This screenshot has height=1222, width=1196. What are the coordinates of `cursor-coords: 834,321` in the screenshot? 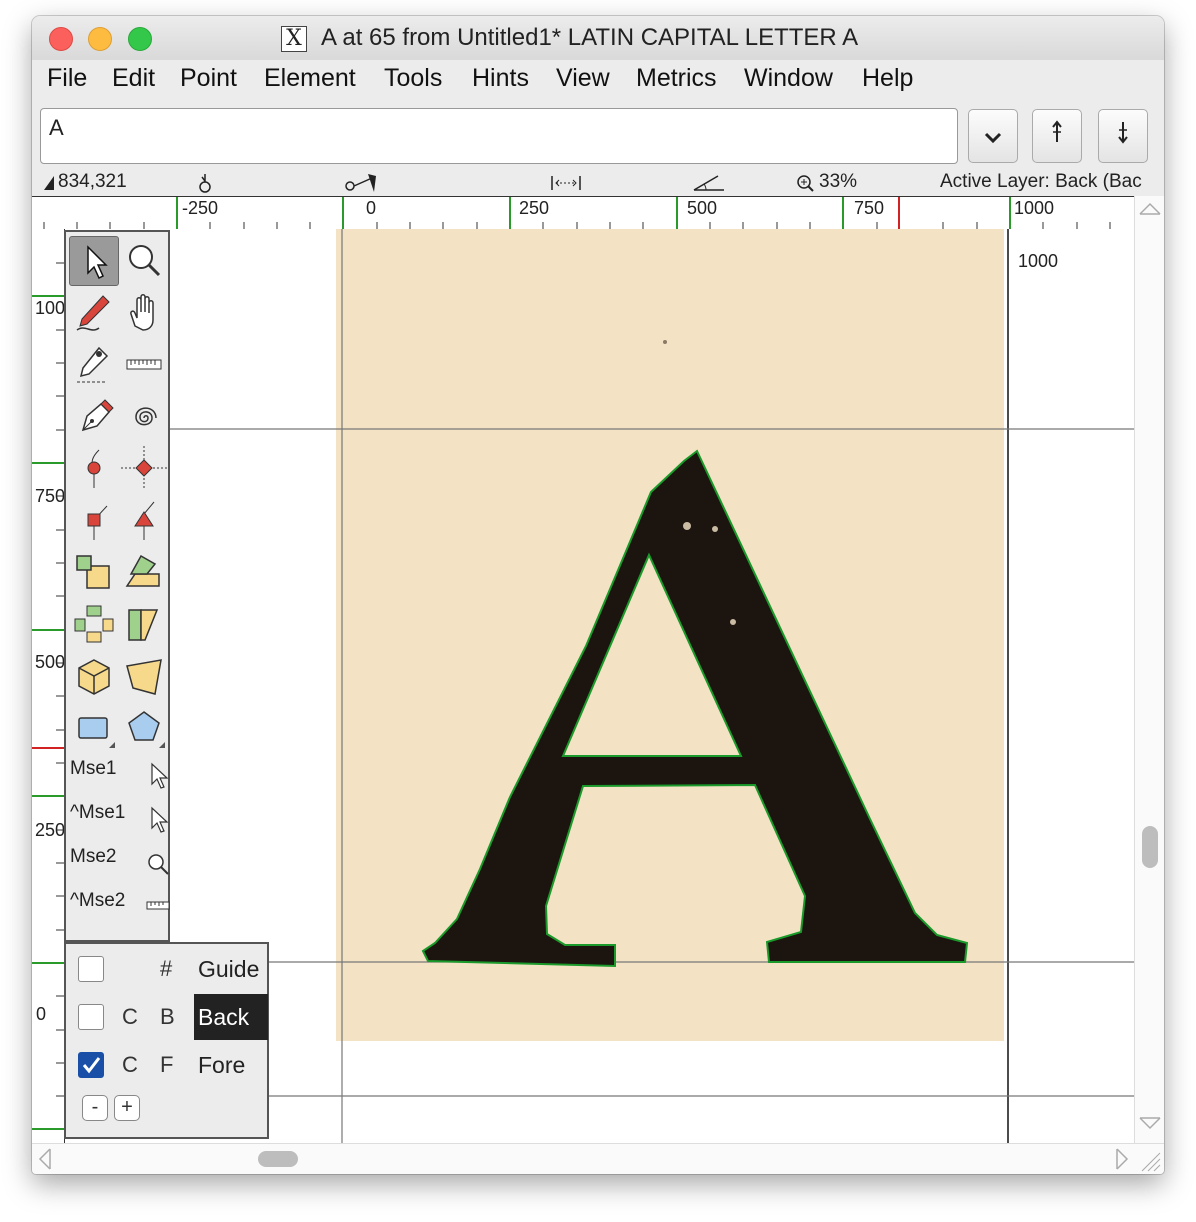 It's located at (92, 181).